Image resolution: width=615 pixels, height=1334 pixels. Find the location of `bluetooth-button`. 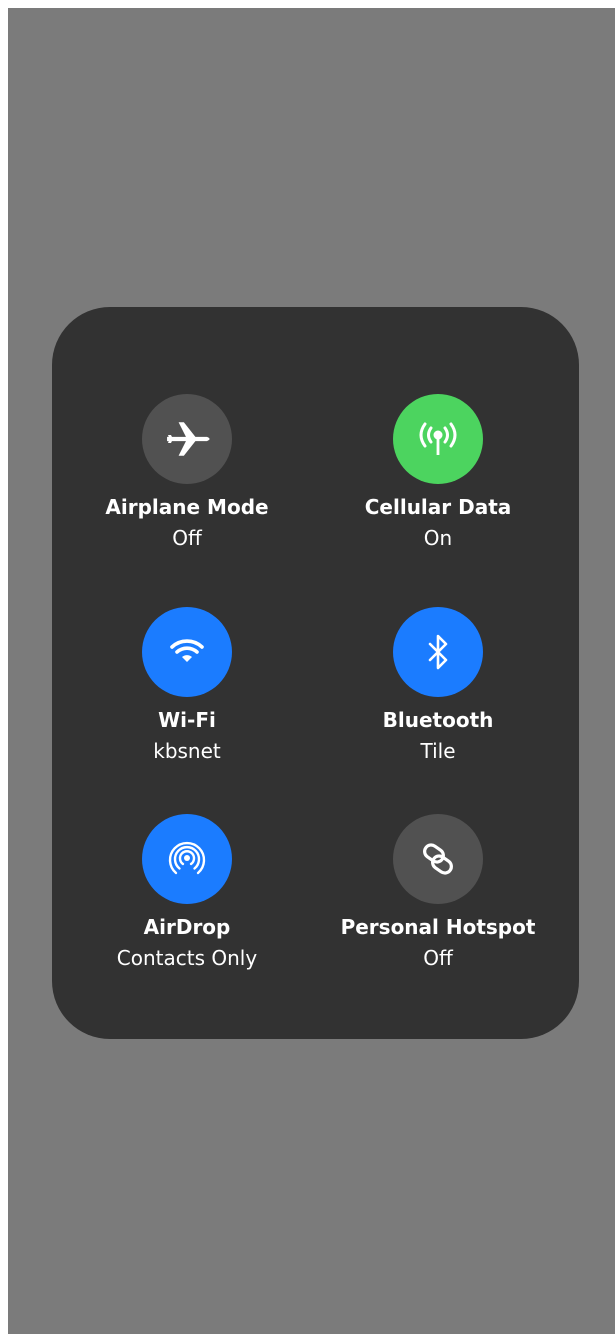

bluetooth-button is located at coordinates (438, 652).